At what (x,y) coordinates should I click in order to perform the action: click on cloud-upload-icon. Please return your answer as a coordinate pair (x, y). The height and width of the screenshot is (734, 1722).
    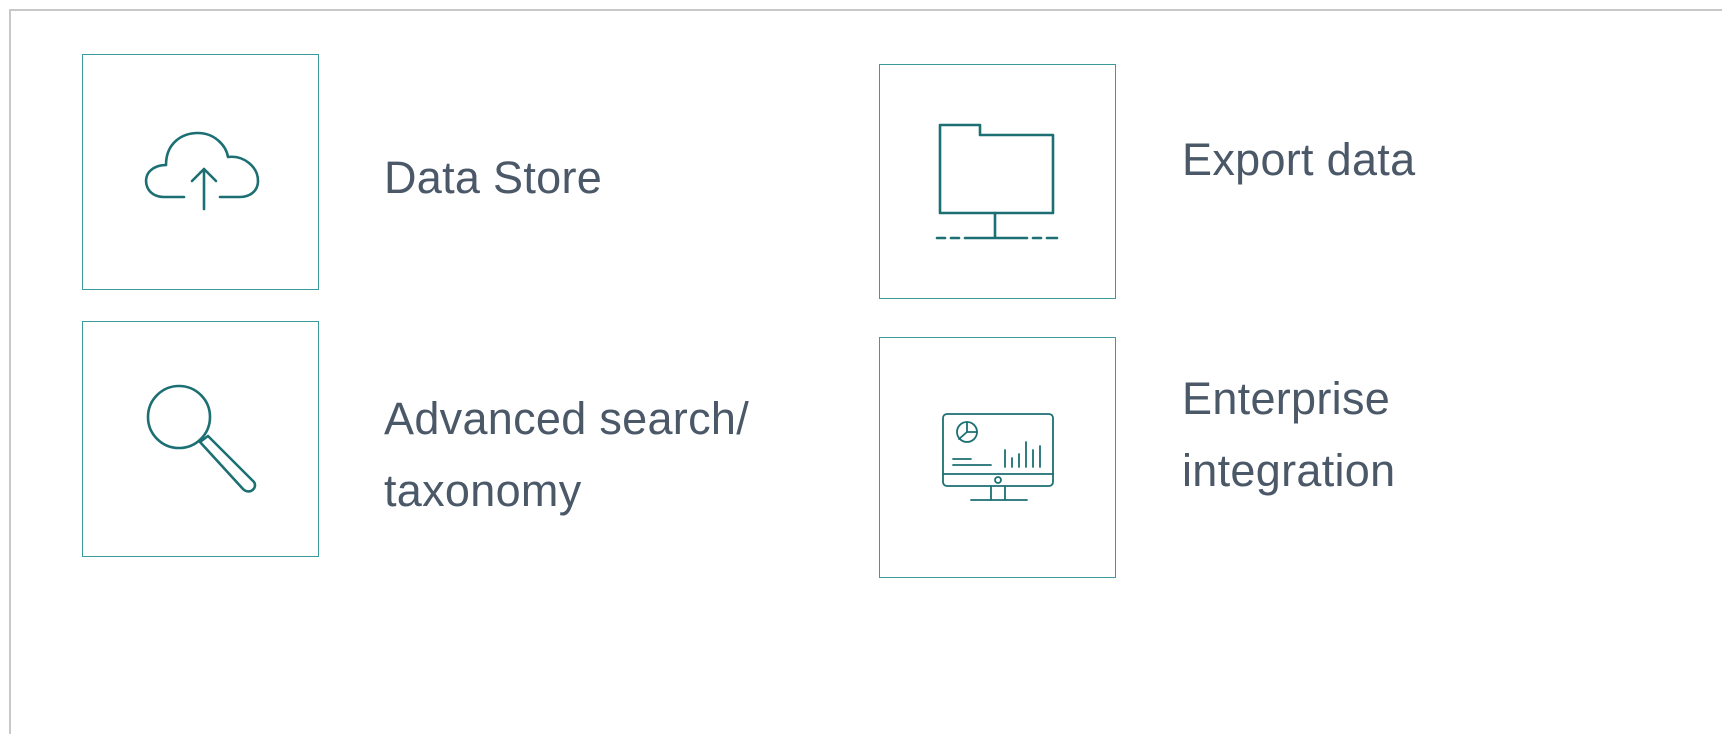
    Looking at the image, I should click on (201, 172).